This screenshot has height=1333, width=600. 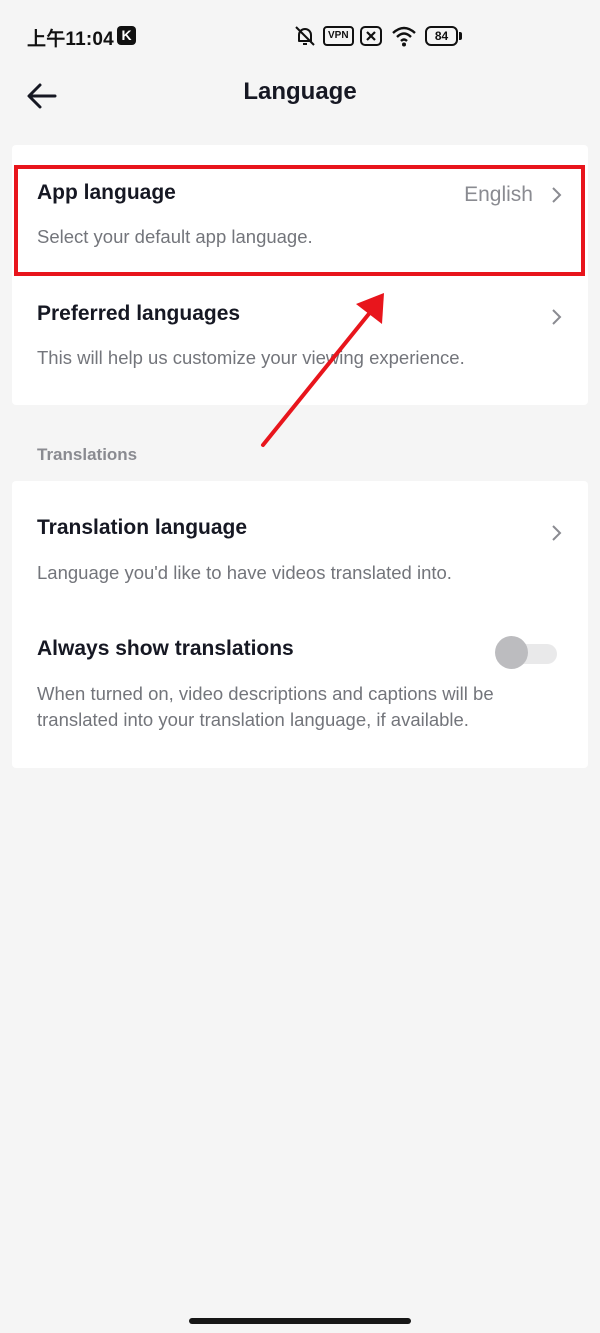 I want to click on preferred-languages-title: Preferred languages, so click(x=139, y=313).